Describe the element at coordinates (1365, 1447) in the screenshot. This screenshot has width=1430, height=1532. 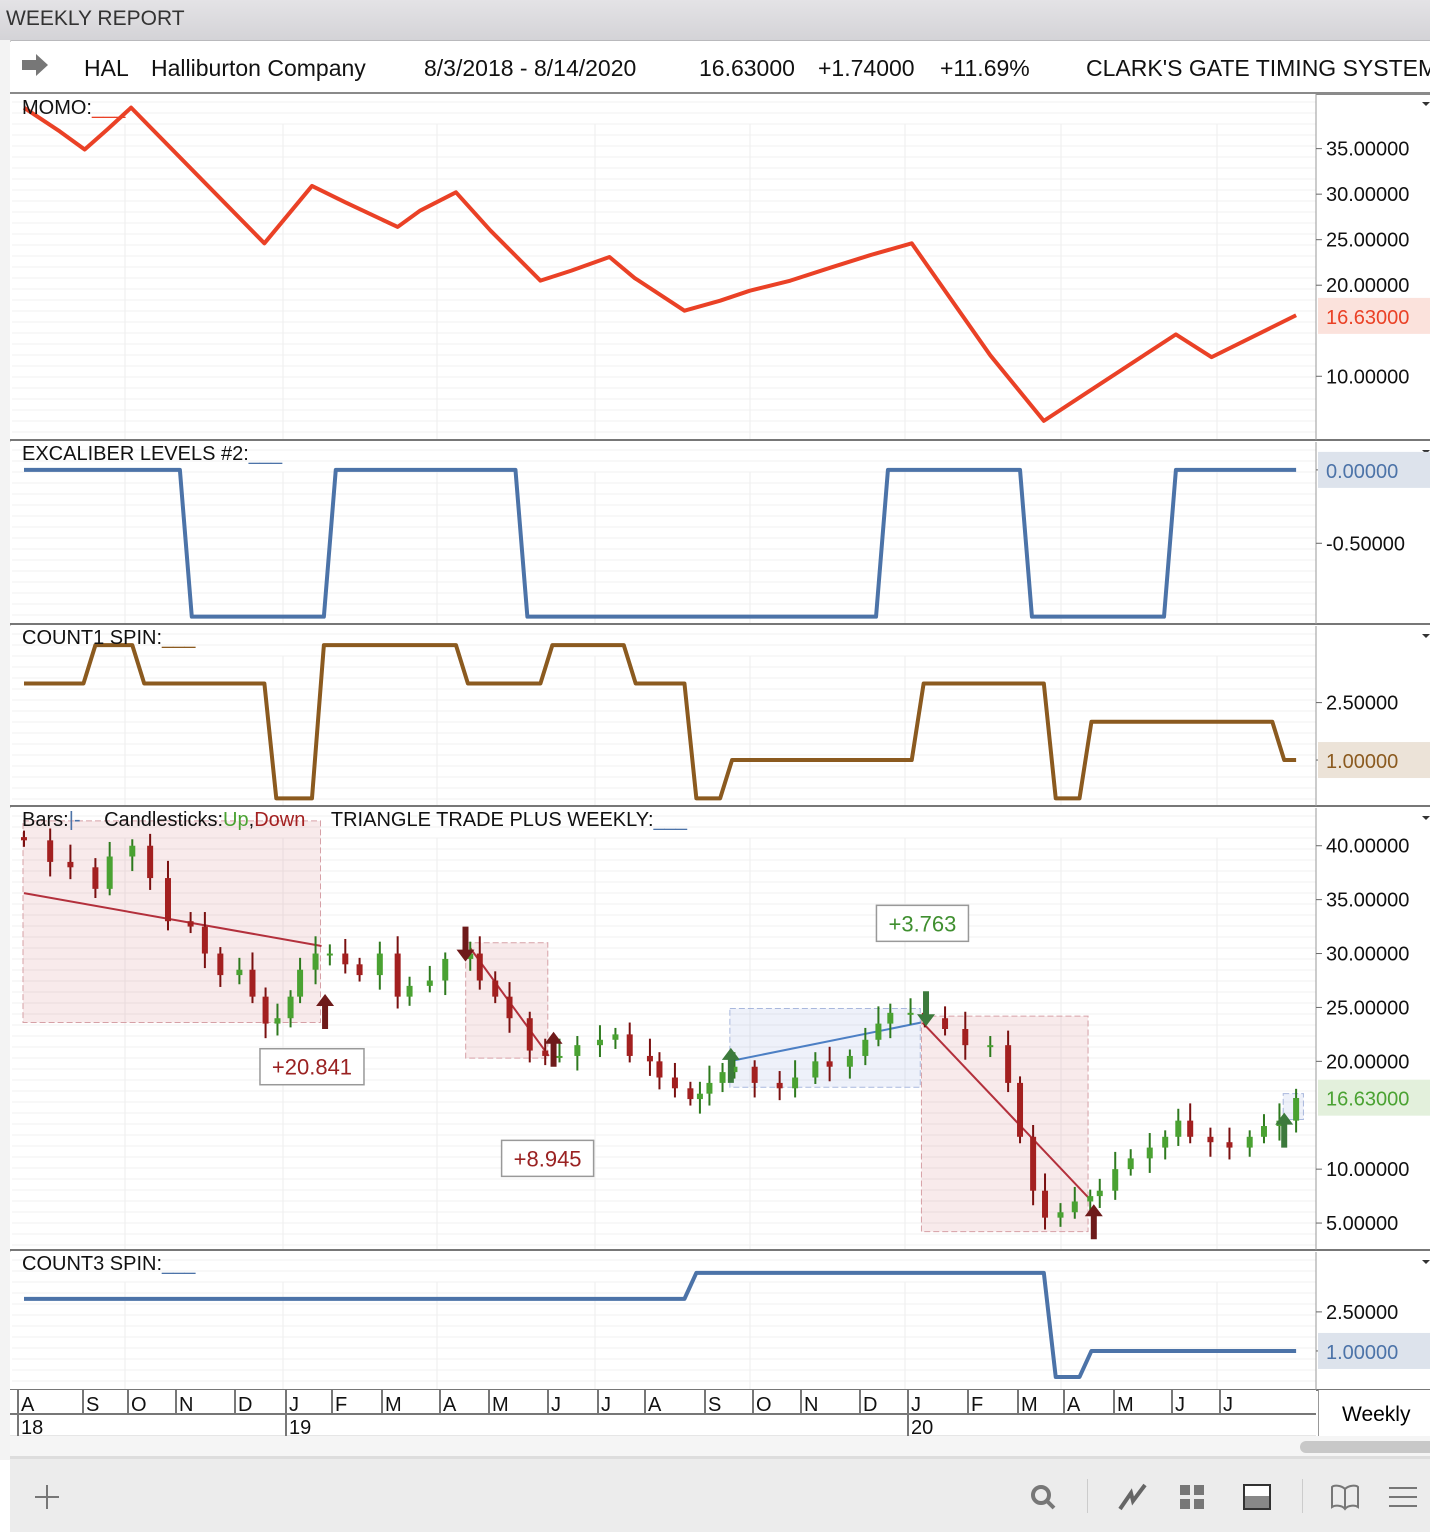
I see `scrollbar-thumb` at that location.